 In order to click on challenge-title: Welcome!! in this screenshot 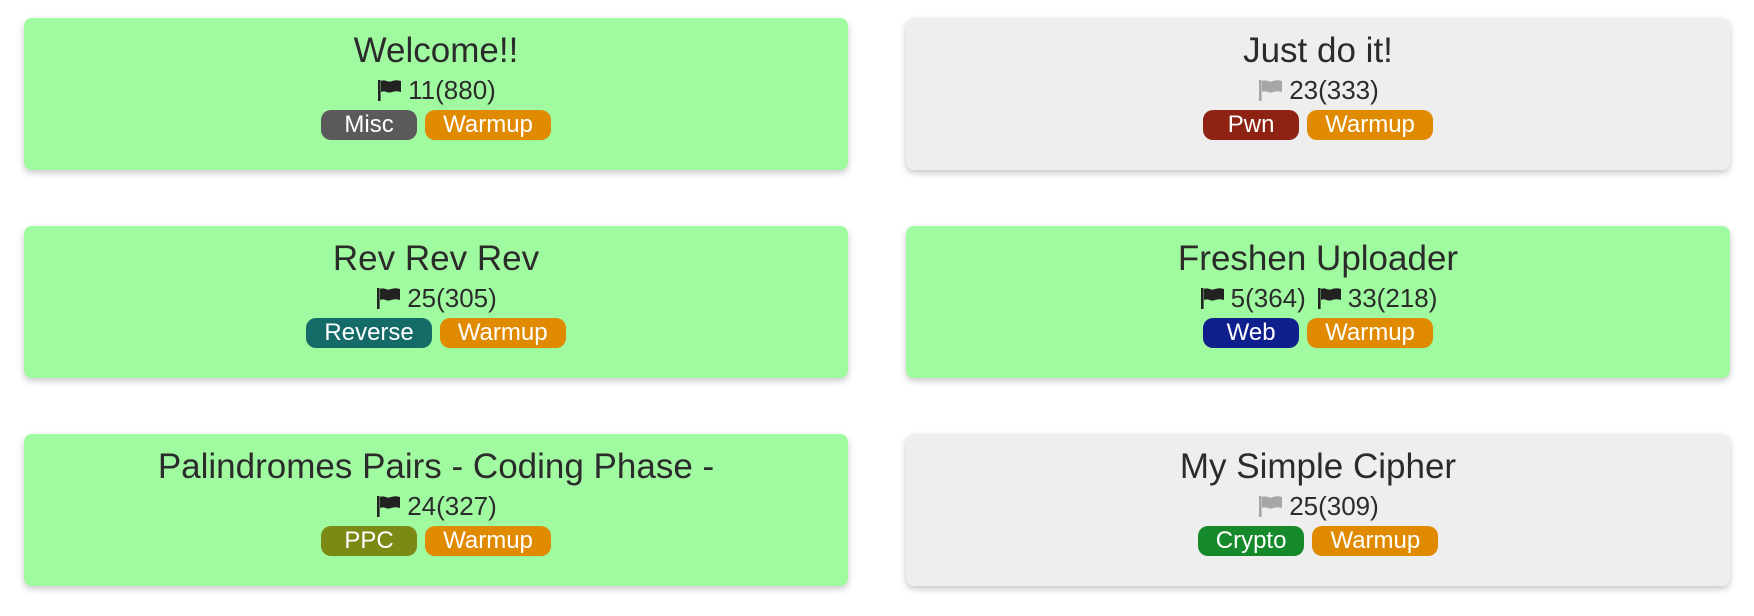, I will do `click(436, 50)`.